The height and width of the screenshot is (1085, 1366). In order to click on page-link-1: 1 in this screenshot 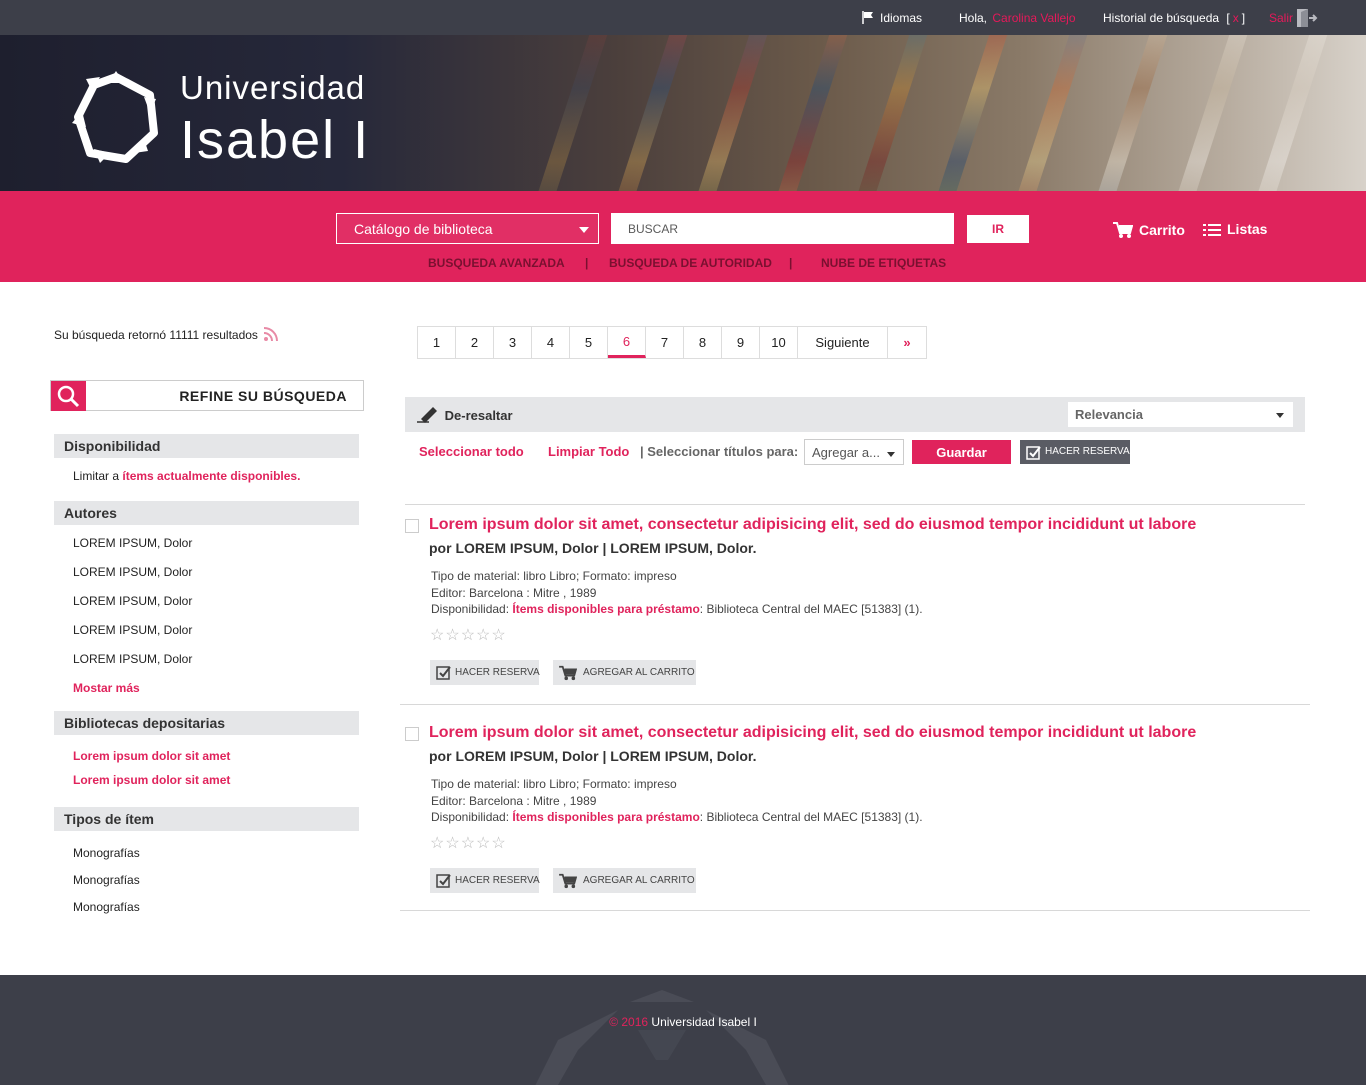, I will do `click(437, 342)`.